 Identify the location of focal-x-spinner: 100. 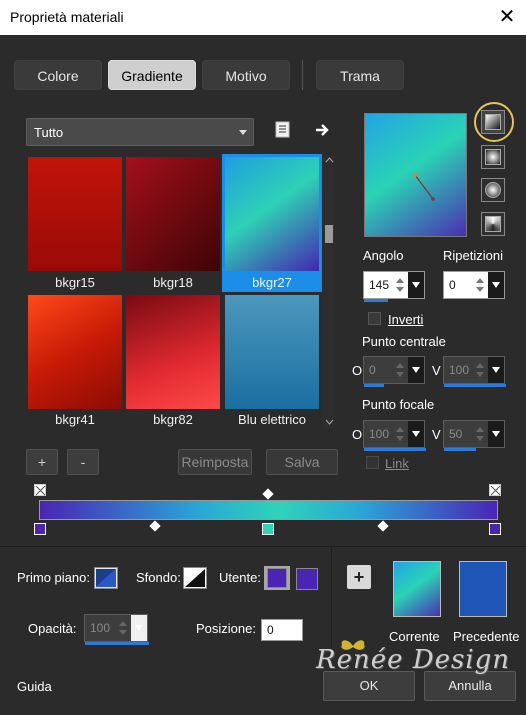
(394, 435).